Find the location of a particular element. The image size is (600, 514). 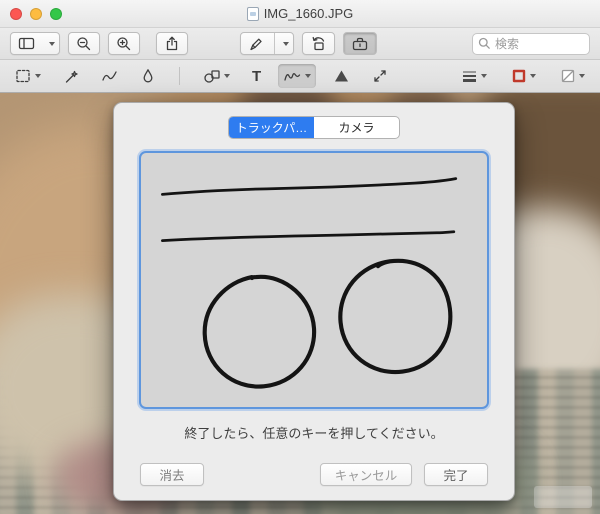

adjust-size-button is located at coordinates (380, 76).